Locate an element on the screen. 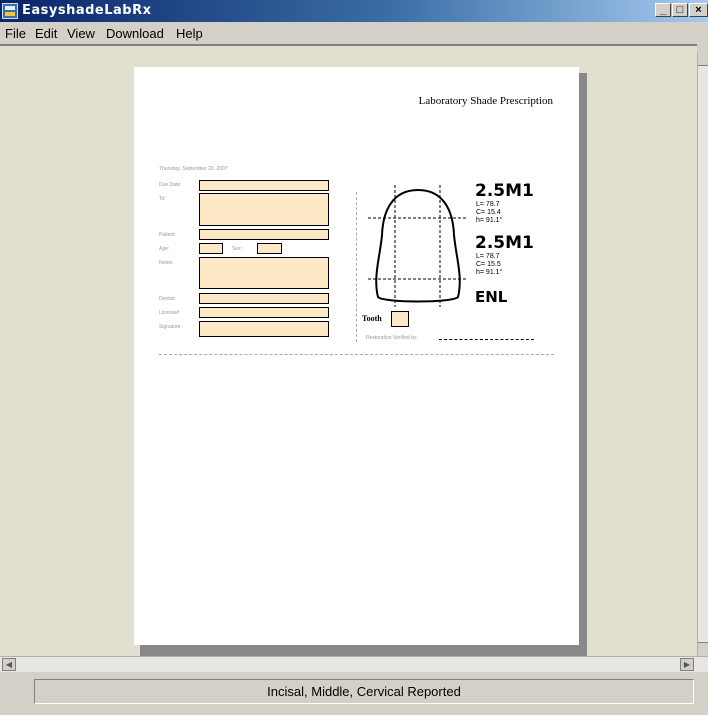 The height and width of the screenshot is (715, 708). scroll-down-button is located at coordinates (703, 649).